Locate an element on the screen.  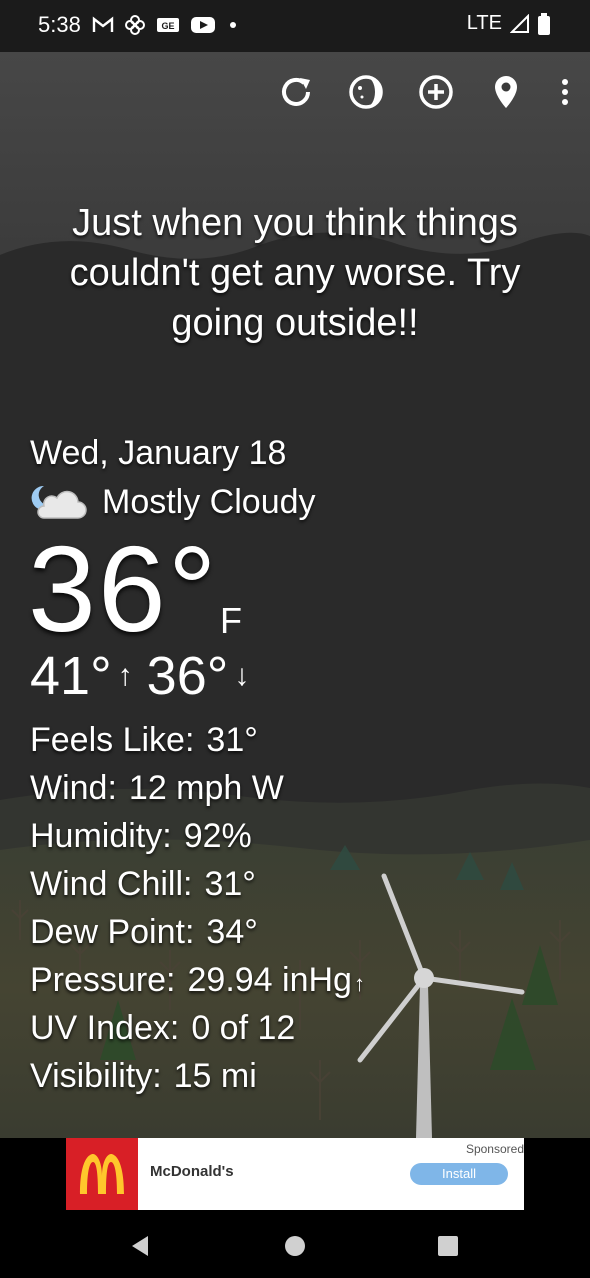
refresh-button is located at coordinates (296, 92).